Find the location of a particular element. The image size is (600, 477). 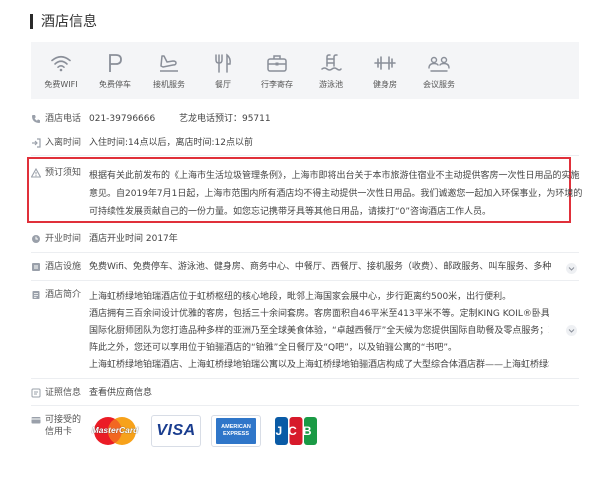

cards-row: 可接受的 信用卡 is located at coordinates (60, 426).